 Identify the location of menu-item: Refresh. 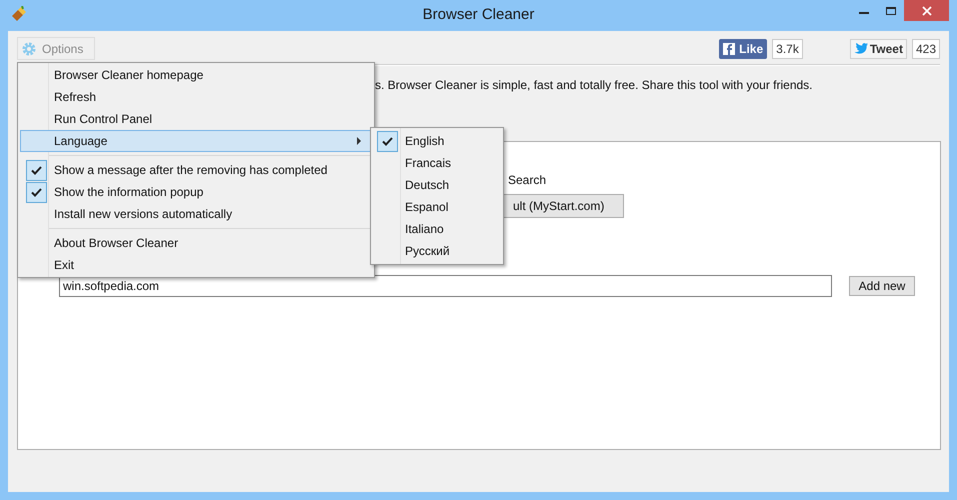
(196, 97).